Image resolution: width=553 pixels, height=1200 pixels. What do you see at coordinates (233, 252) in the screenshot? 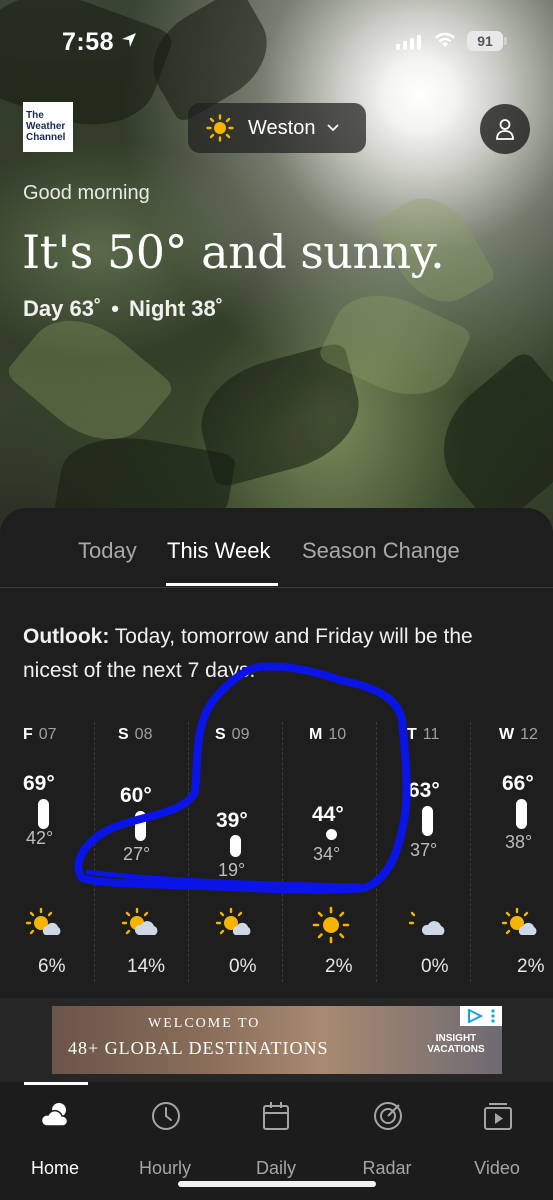
I see `current-conditions-headline: It's 50° and sunny.` at bounding box center [233, 252].